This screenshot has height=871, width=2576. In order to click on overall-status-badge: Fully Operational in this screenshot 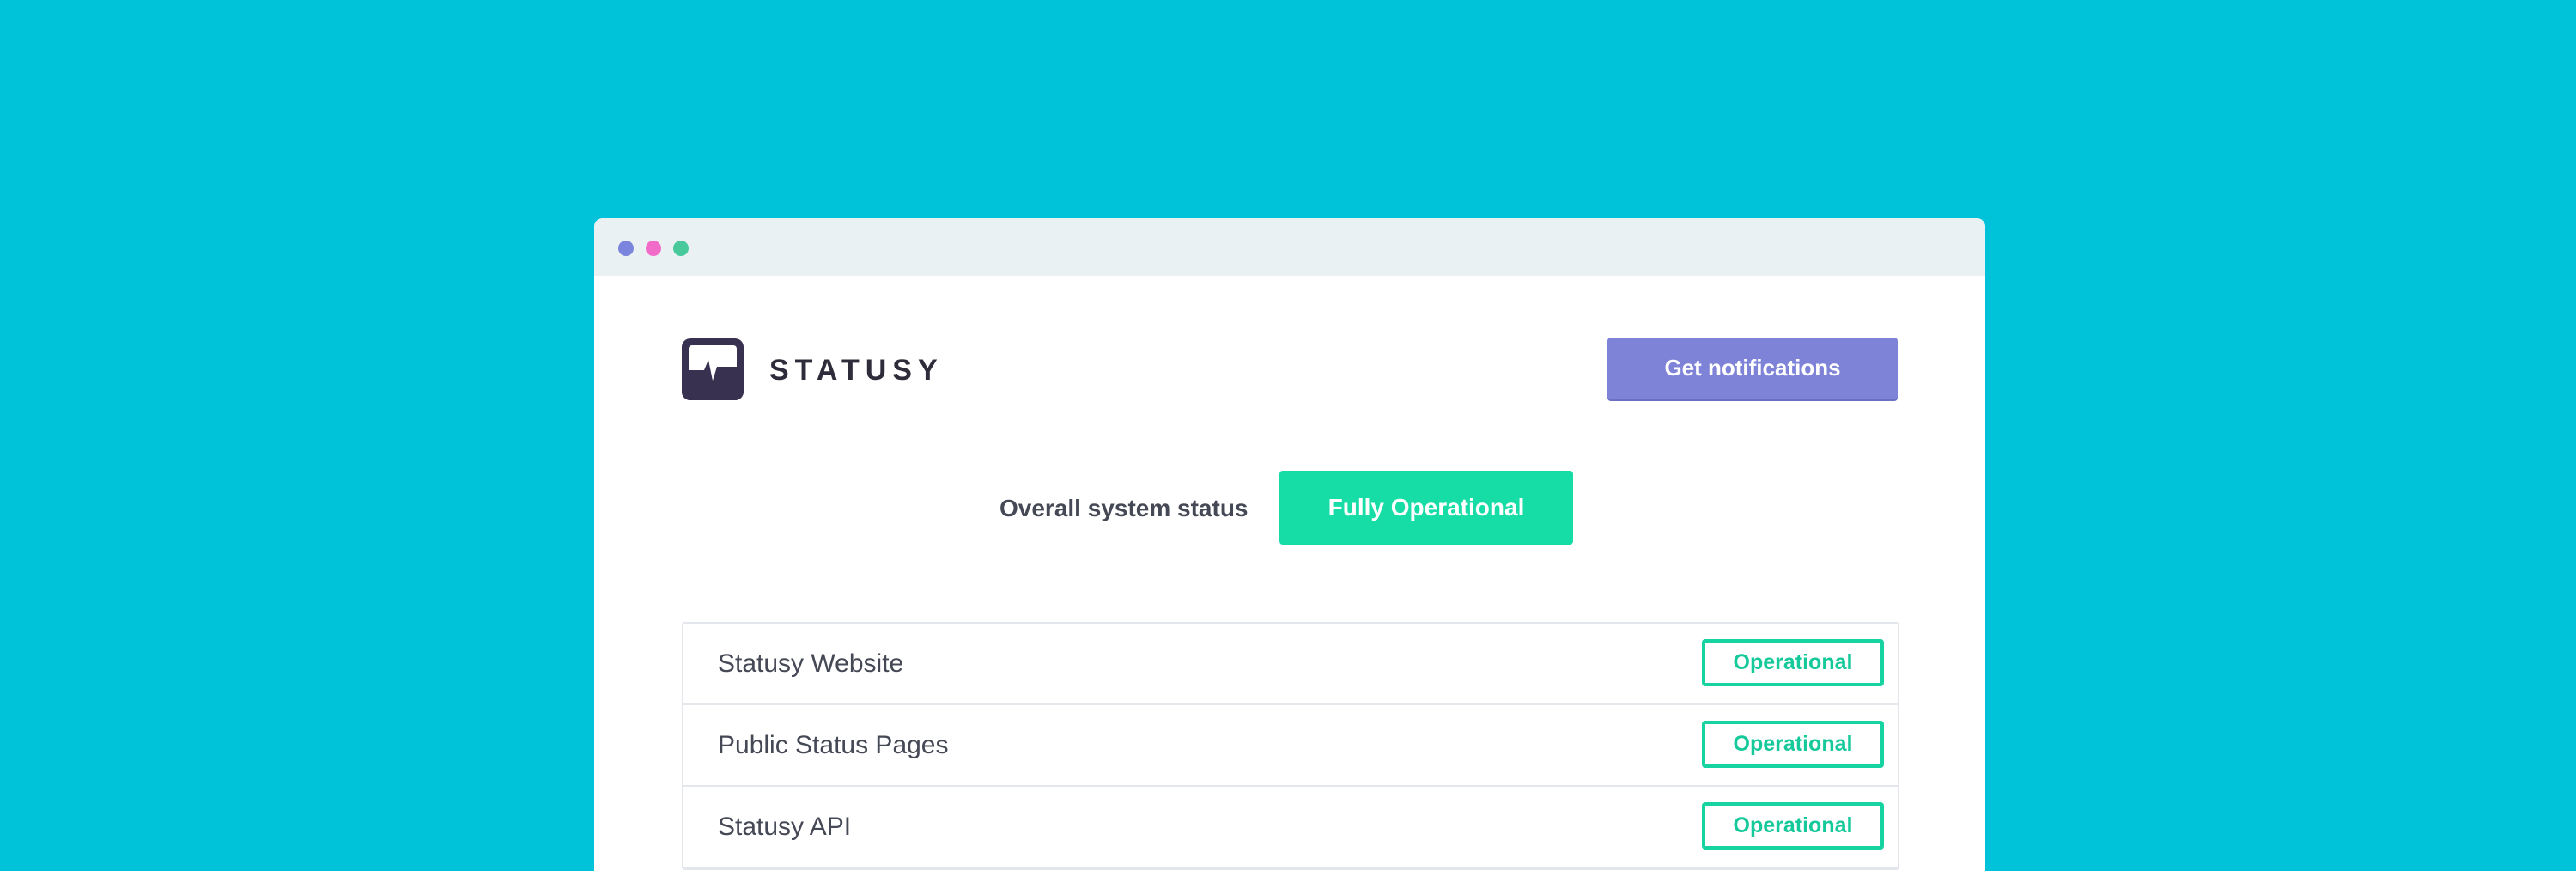, I will do `click(1426, 508)`.